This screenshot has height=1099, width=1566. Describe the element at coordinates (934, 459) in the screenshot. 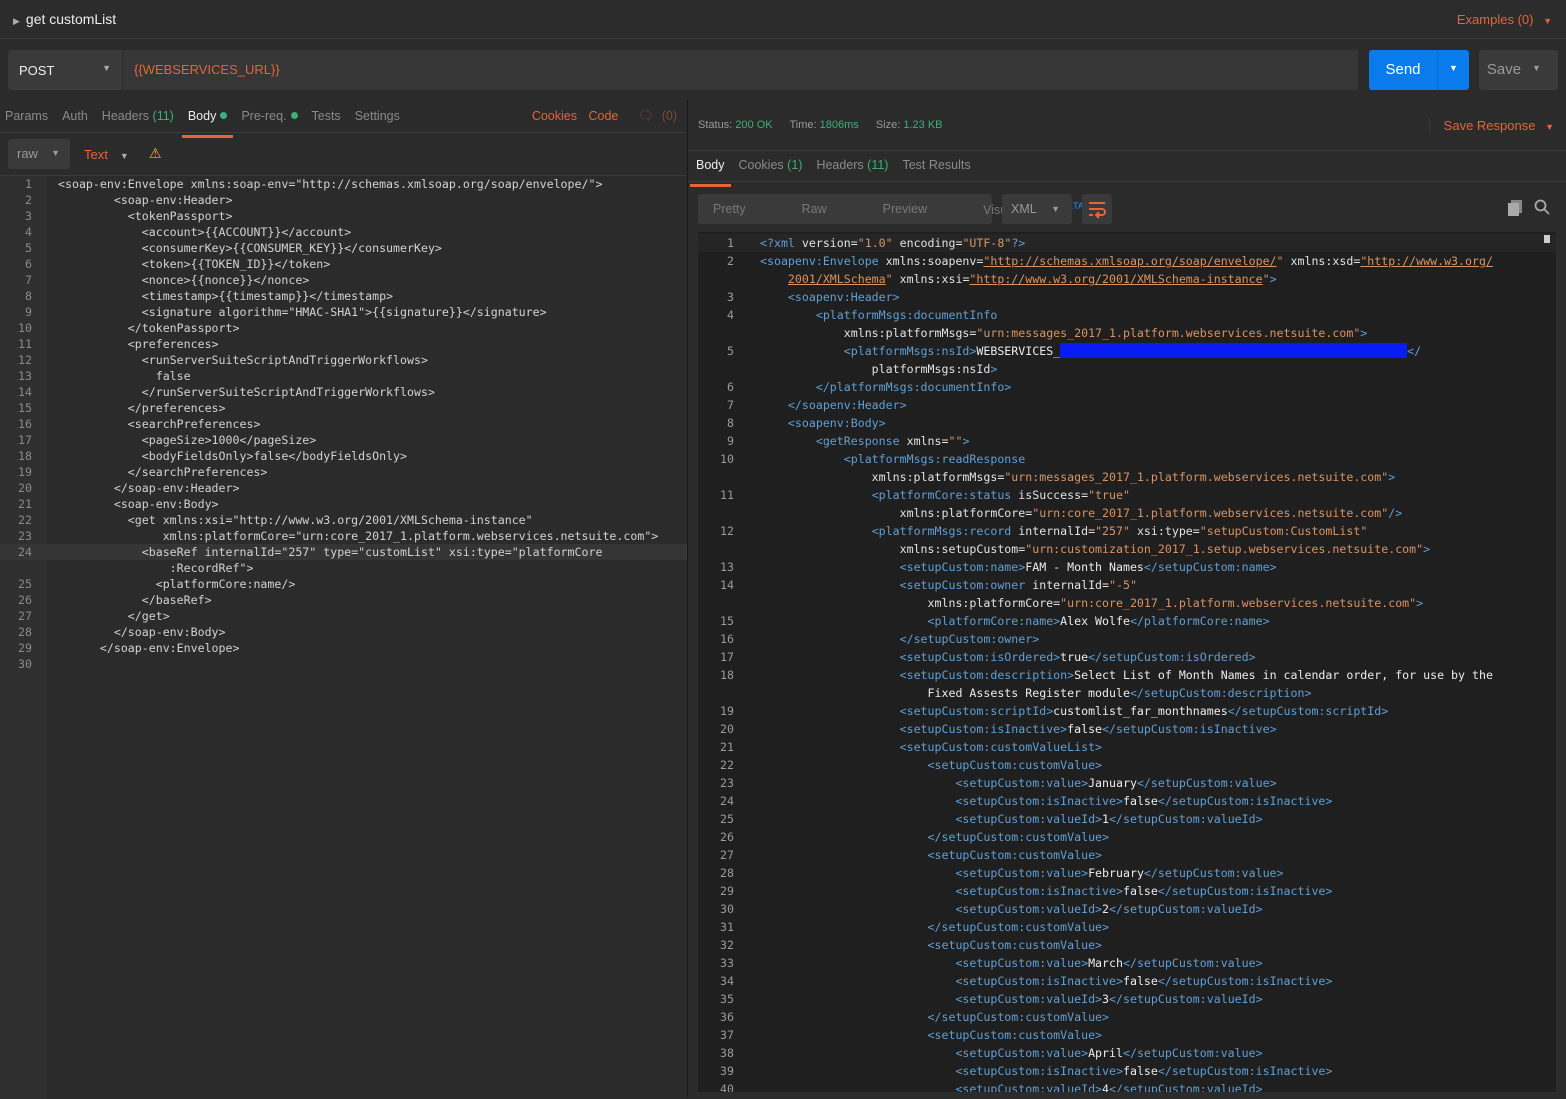

I see `line-text: <platformMsgs:readResponse` at that location.